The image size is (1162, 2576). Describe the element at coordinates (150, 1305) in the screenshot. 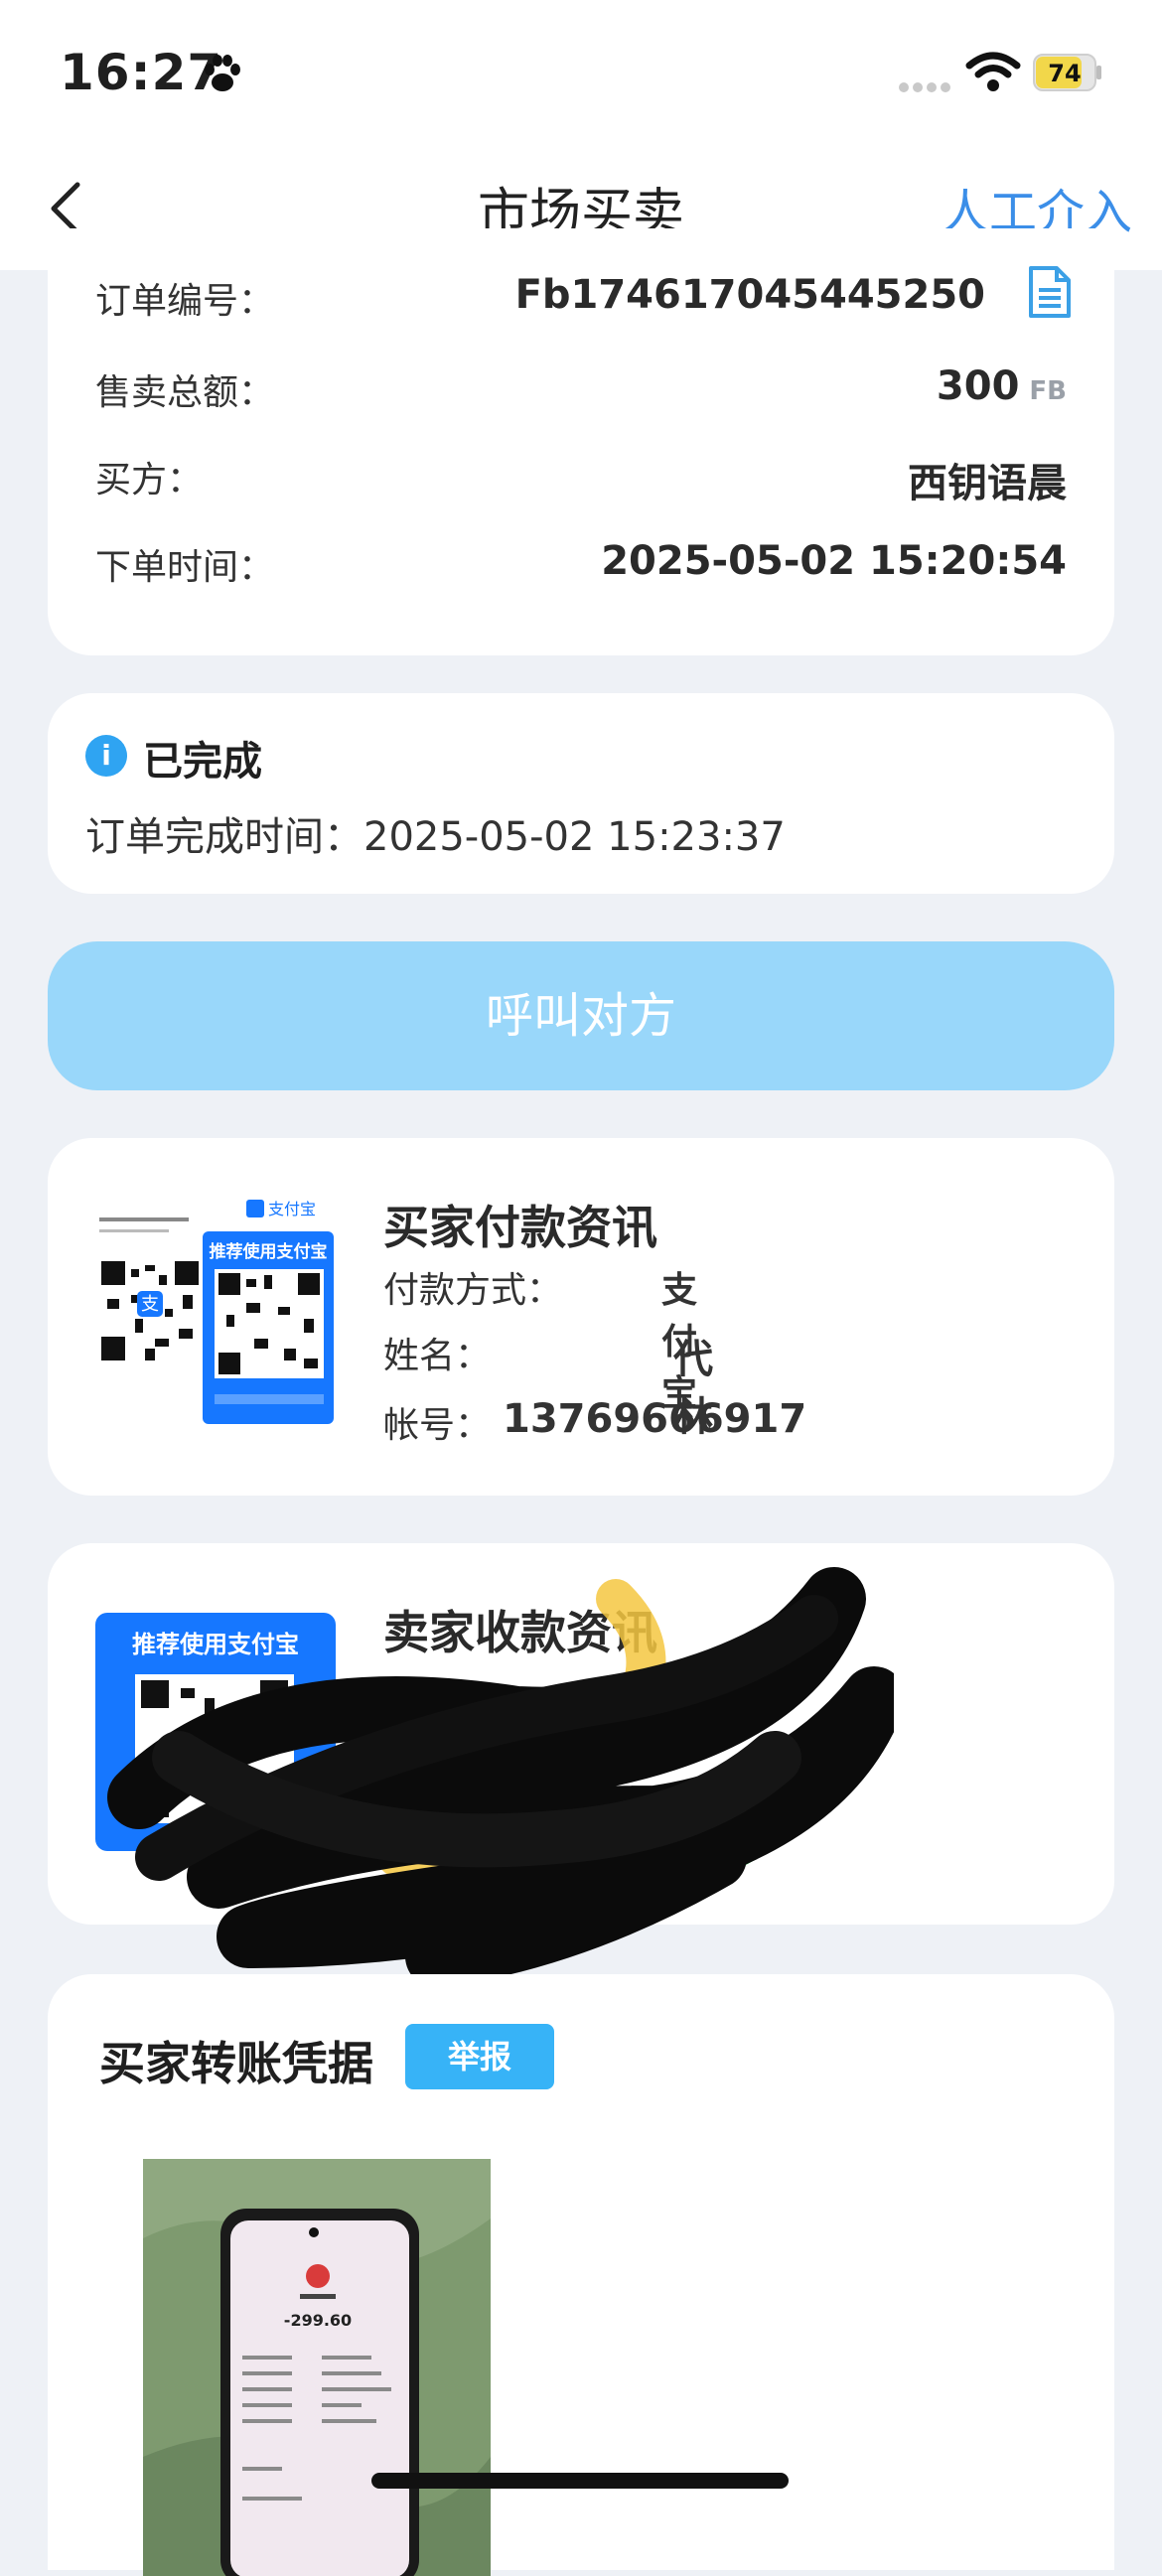

I see `svg-text: 支` at that location.